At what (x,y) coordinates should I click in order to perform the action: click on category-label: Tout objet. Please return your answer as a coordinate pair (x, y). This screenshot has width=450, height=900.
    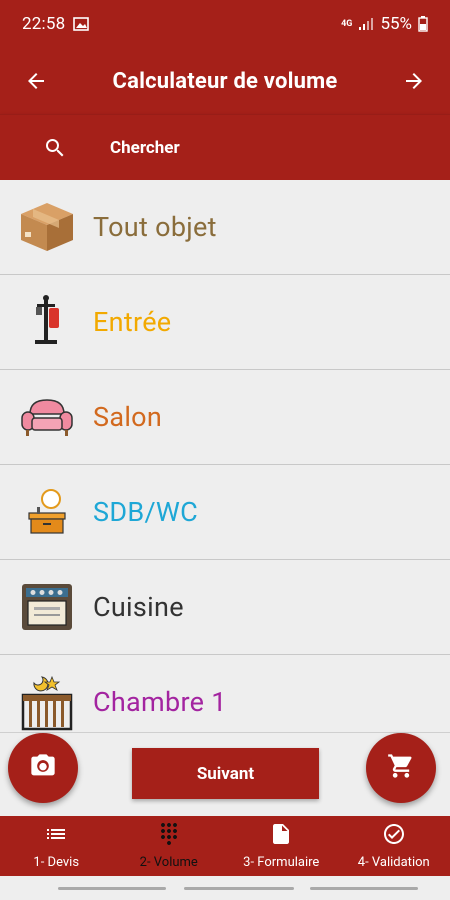
    Looking at the image, I should click on (155, 227).